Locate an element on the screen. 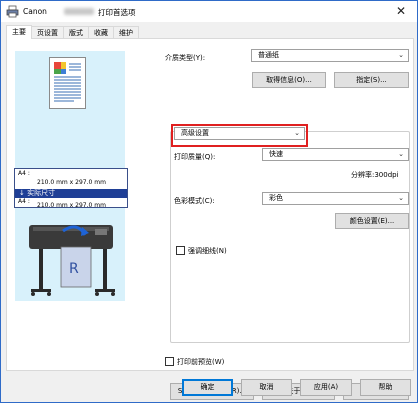 The image size is (418, 403). scale-band: ↓ 实际尺寸 is located at coordinates (71, 193).